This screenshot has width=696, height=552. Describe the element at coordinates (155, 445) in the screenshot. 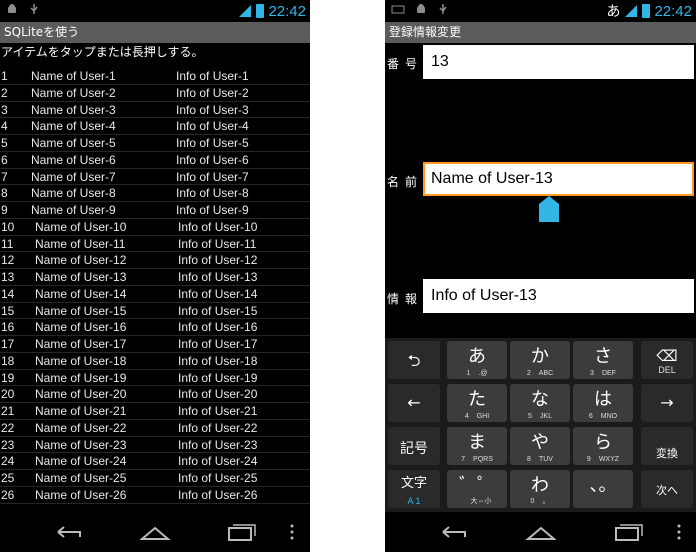

I see `list-item: 23 Name of User-23 Info of User-23` at that location.